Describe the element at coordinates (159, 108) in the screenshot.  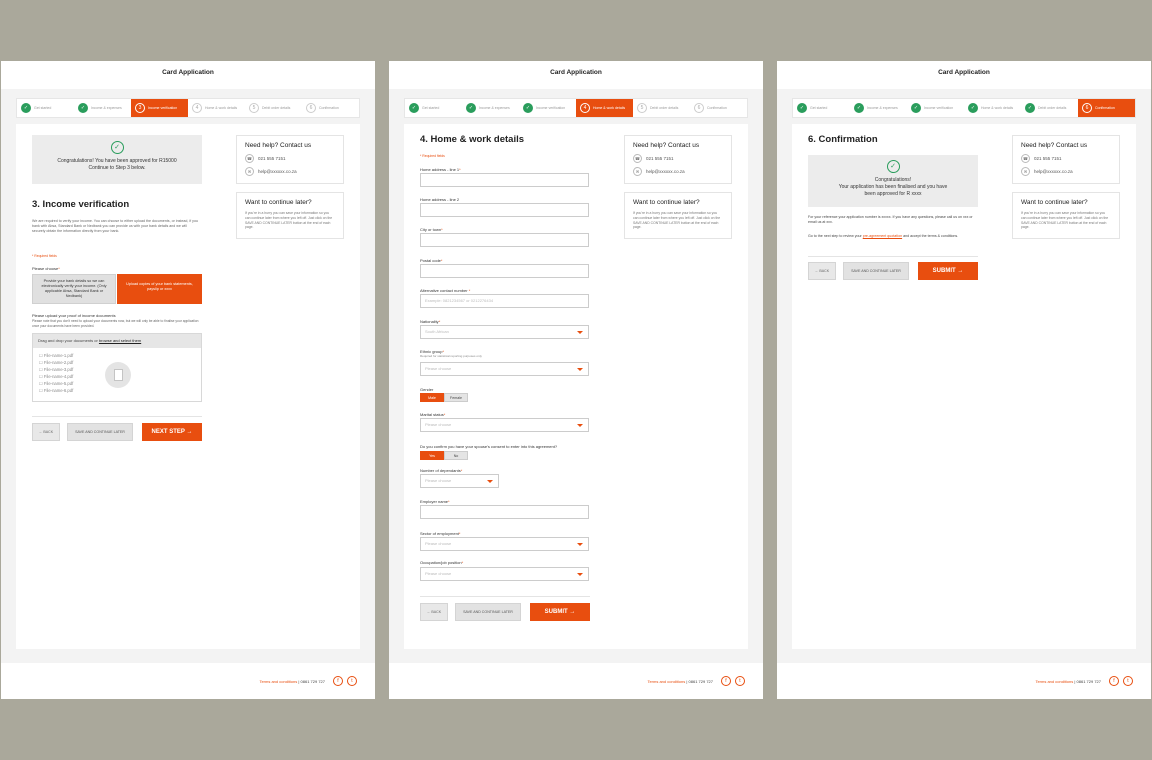
I see `step-income-verification: 3 Income verification` at that location.